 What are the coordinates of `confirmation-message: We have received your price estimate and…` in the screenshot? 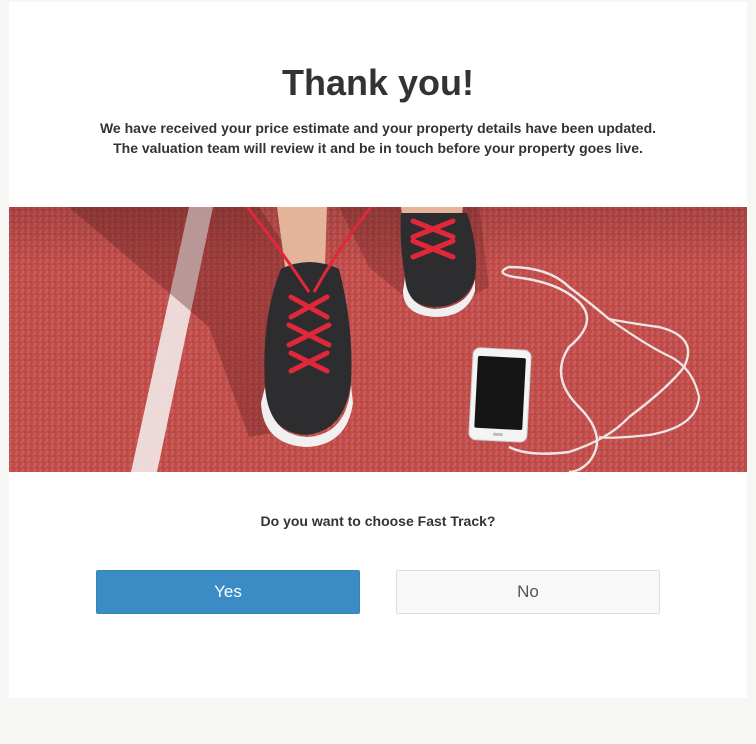 It's located at (378, 138).